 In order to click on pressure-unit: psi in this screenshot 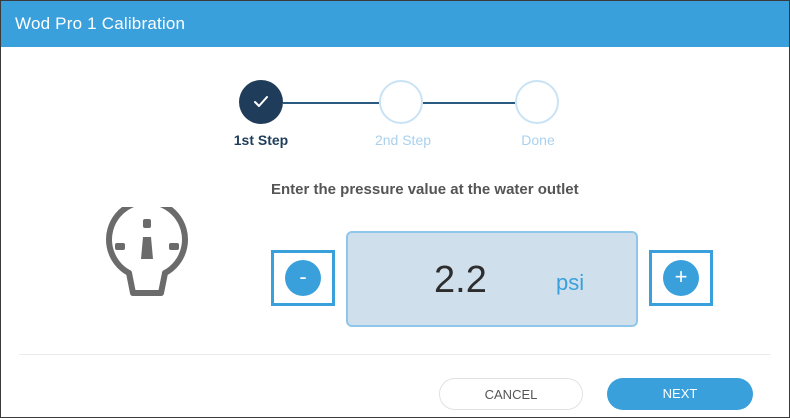, I will do `click(570, 282)`.